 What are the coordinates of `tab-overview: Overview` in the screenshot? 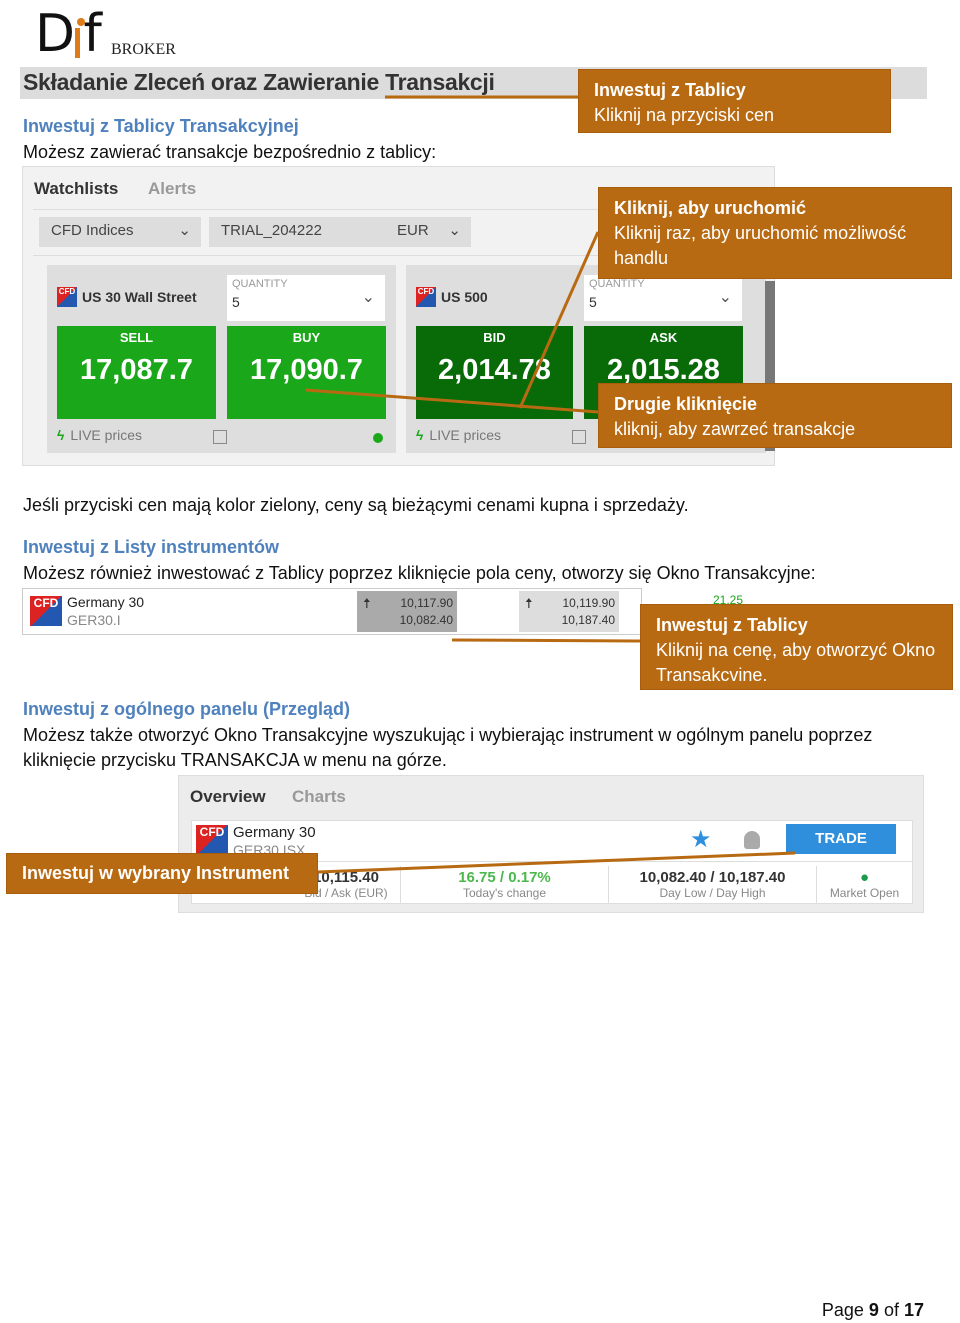 It's located at (228, 797).